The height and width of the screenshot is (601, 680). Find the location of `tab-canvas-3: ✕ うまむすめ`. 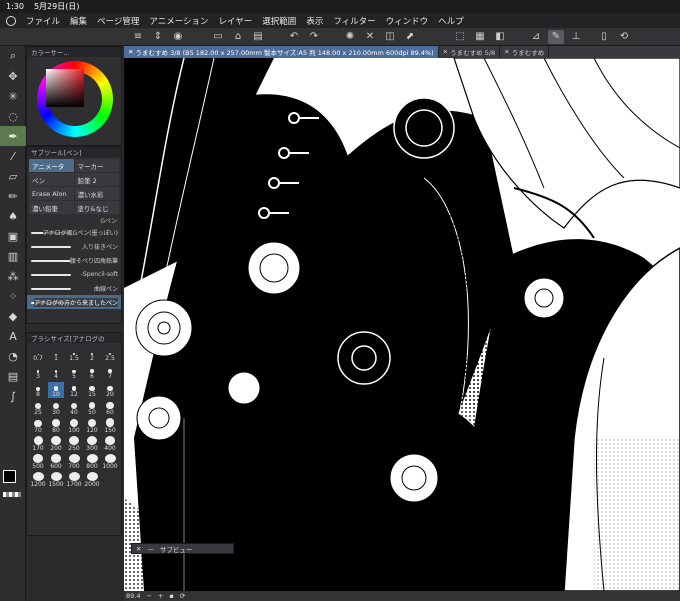

tab-canvas-3: ✕ うまむすめ is located at coordinates (525, 52).